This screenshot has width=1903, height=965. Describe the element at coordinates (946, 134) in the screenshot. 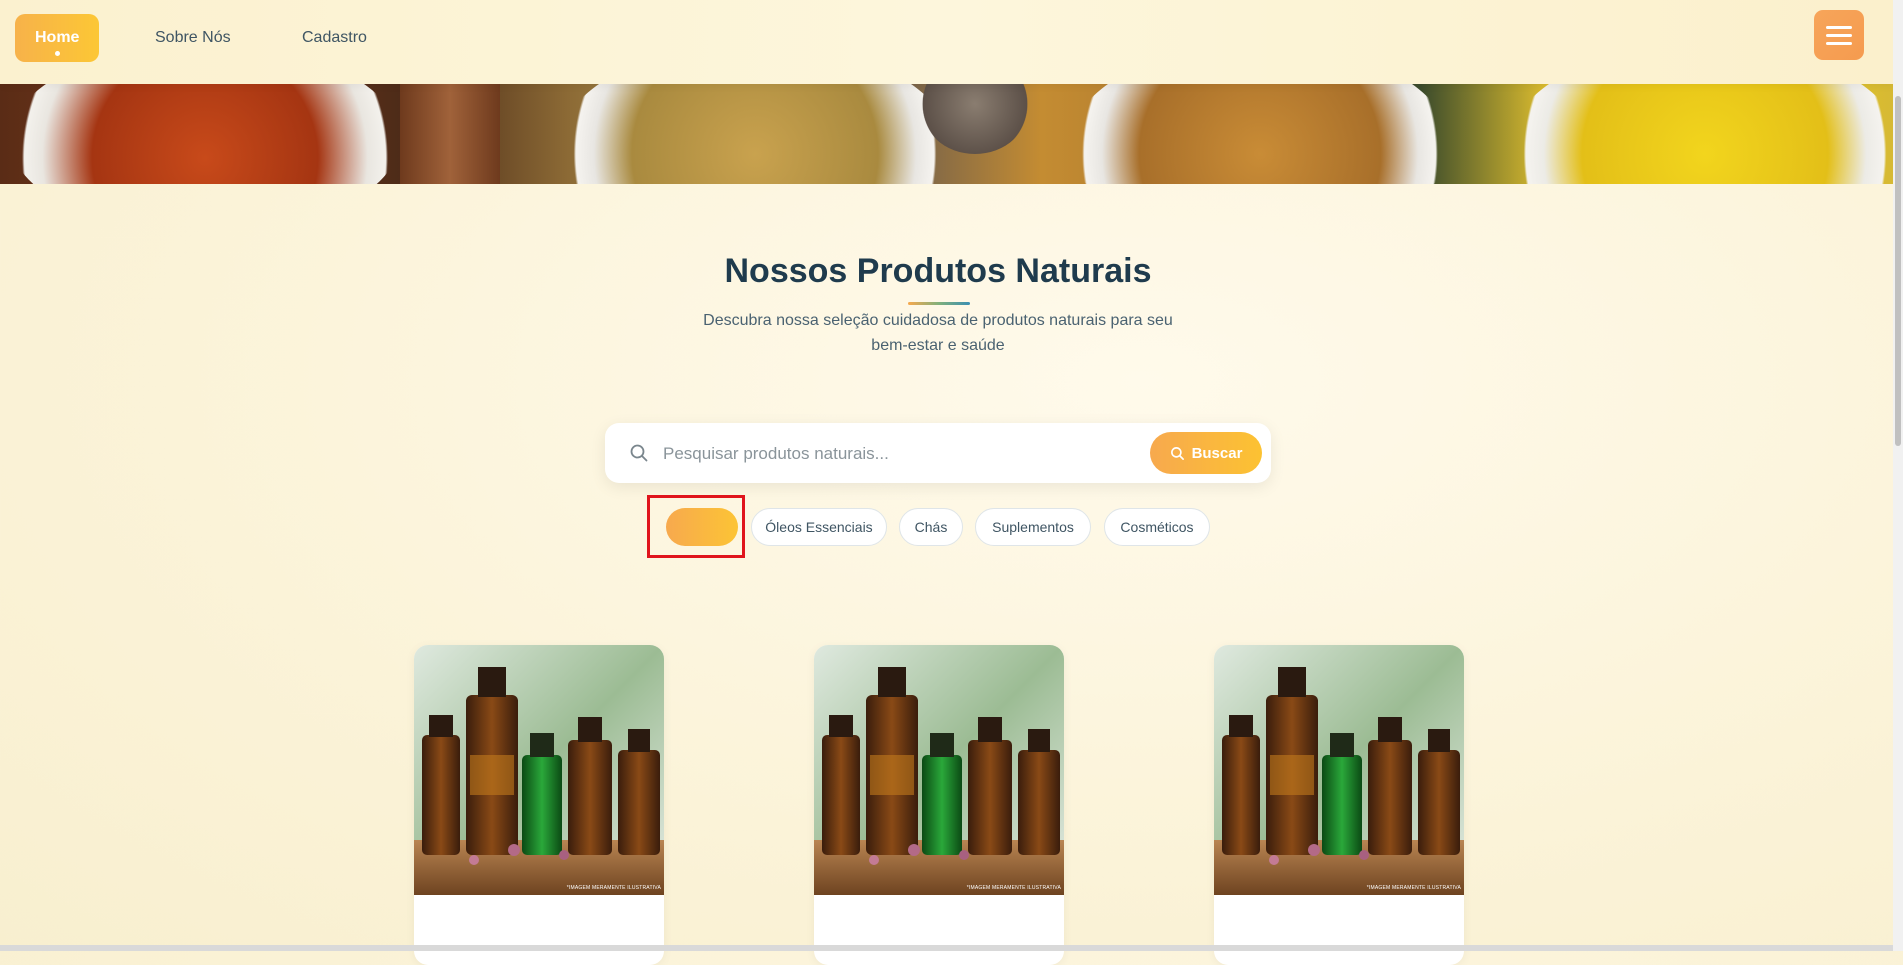

I see `hero-spice-banner` at that location.